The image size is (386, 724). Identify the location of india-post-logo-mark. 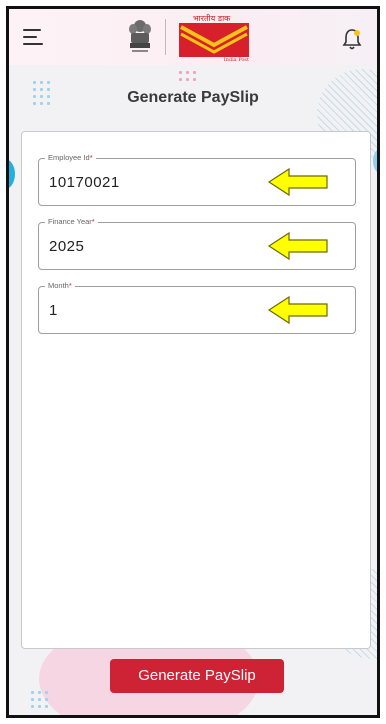
(214, 40).